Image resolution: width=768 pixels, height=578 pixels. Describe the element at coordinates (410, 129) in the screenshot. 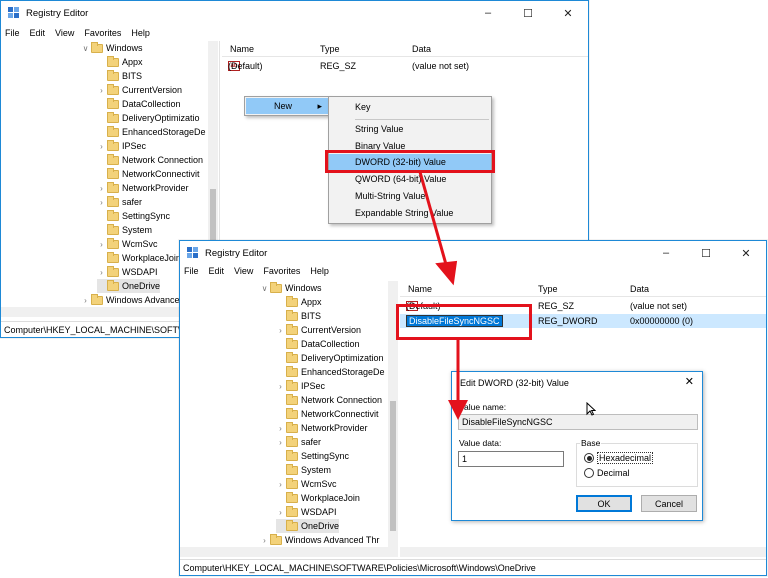

I see `submenu-string-value: String Value` at that location.